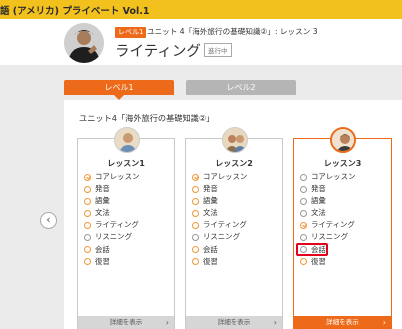 This screenshot has width=402, height=329. I want to click on lesson-1-illustration, so click(127, 140).